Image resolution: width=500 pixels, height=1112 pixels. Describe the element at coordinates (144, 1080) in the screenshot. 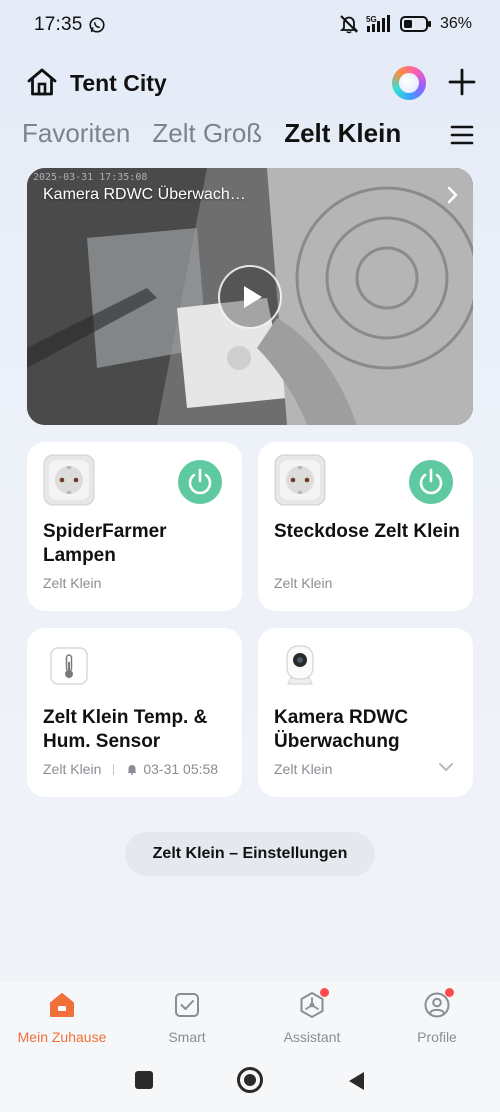

I see `recent-apps-button` at that location.